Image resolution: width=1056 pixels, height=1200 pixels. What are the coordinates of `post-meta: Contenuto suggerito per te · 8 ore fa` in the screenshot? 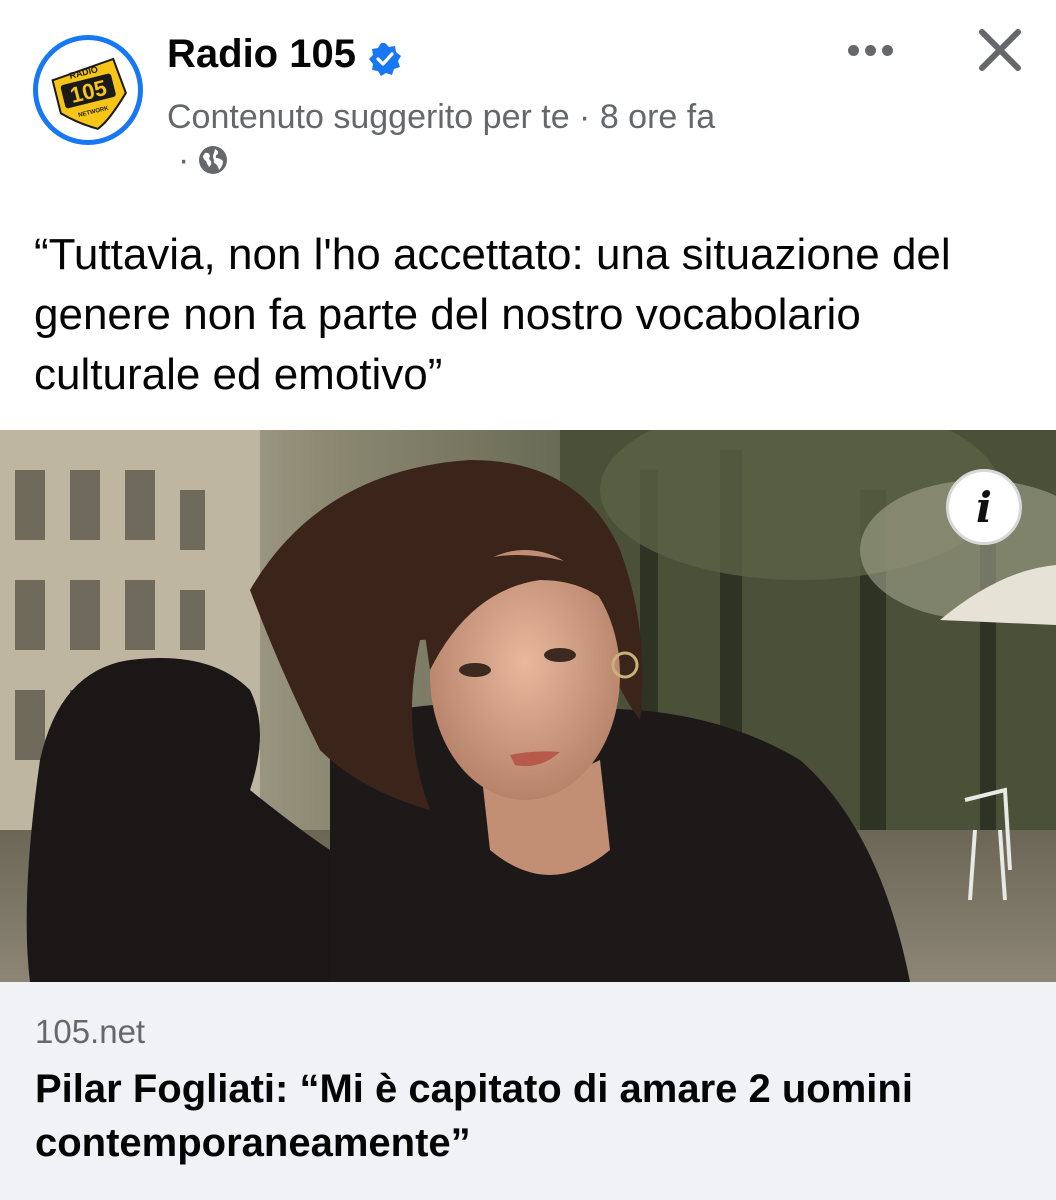 It's located at (441, 117).